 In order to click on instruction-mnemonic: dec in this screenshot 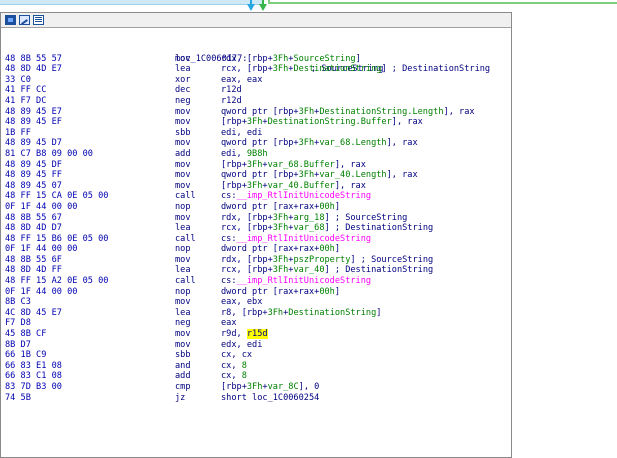, I will do `click(183, 90)`.